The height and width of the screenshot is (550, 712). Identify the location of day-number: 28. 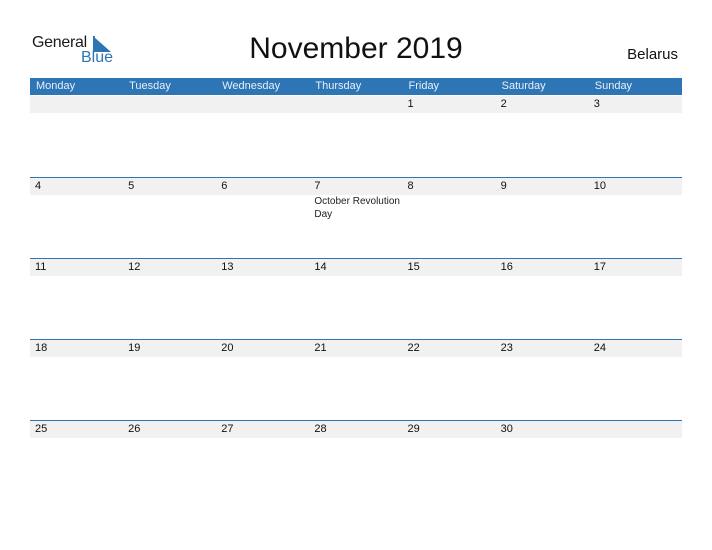
(320, 429).